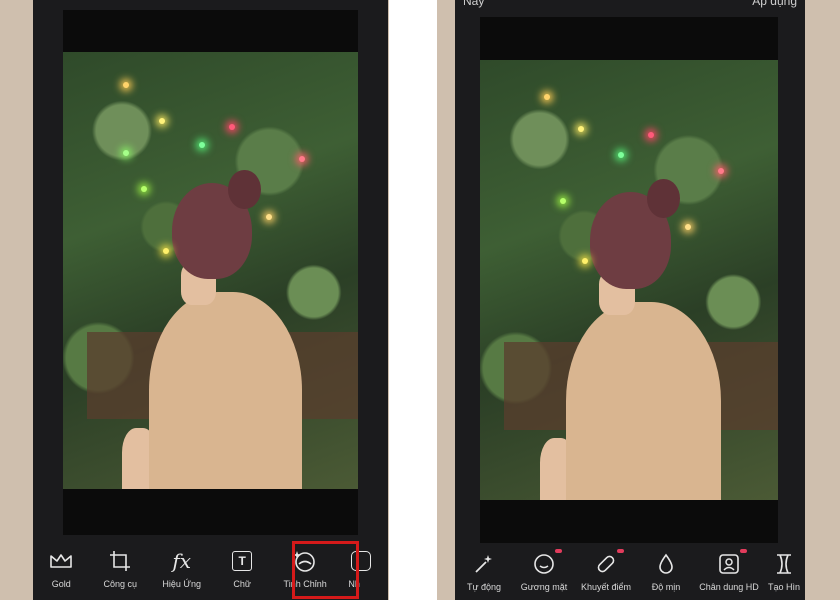 The image size is (840, 600). What do you see at coordinates (784, 564) in the screenshot?
I see `body-shape-icon` at bounding box center [784, 564].